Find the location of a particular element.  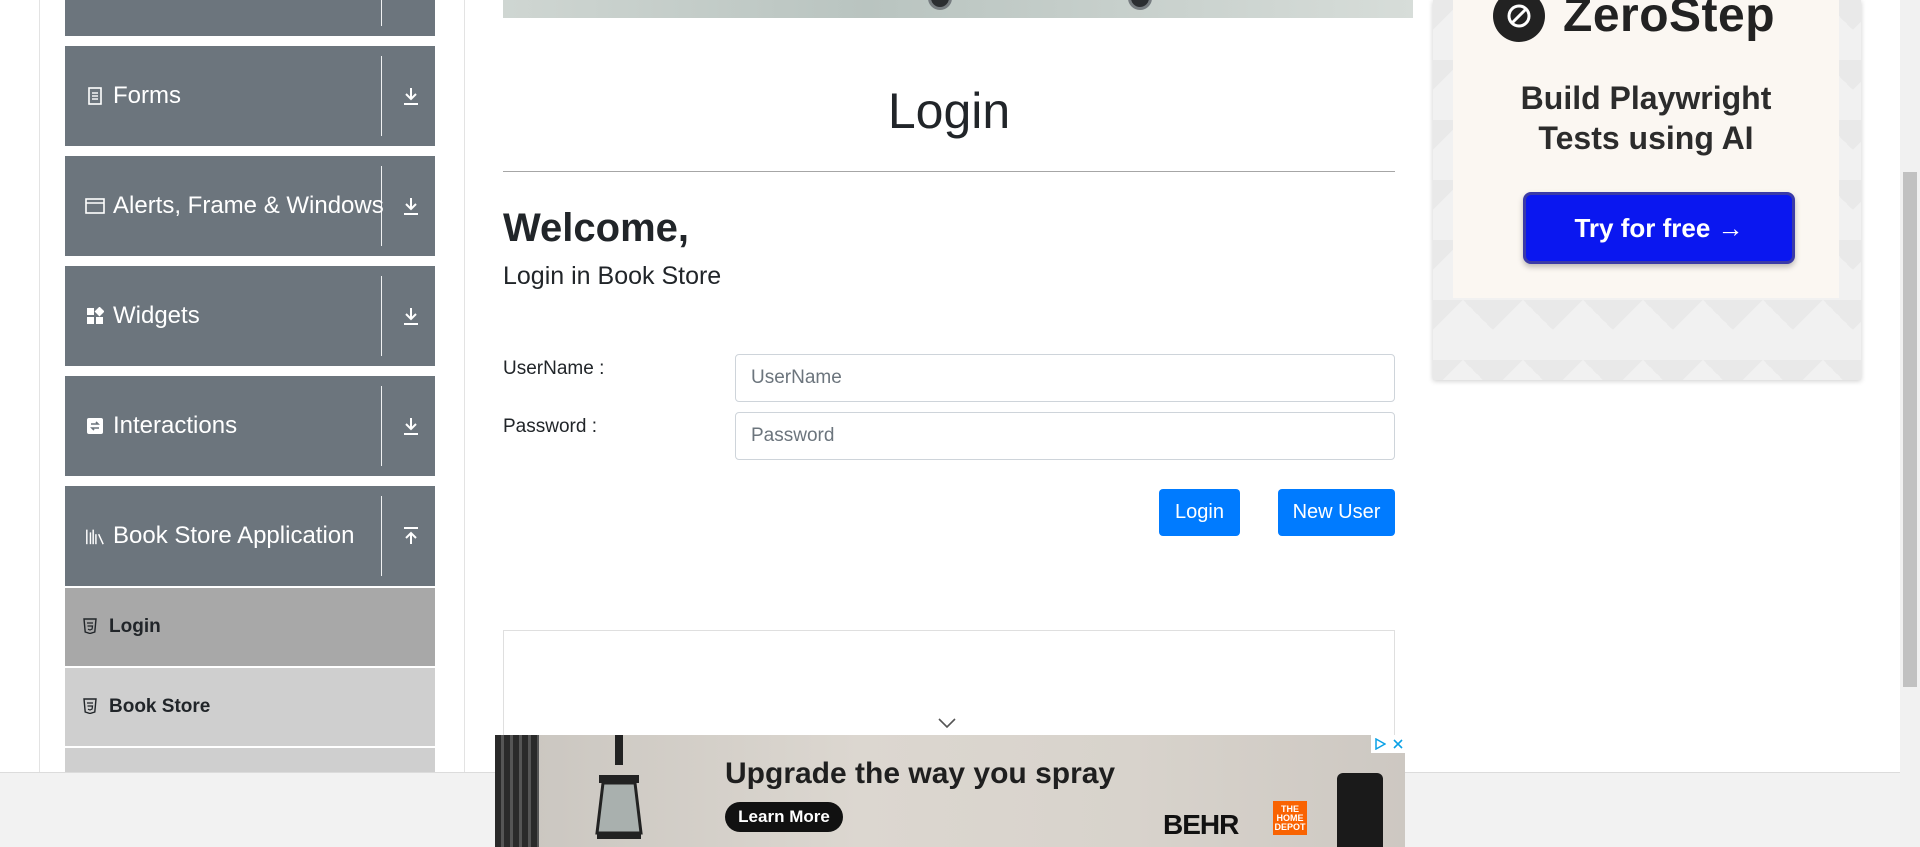

behr-logo: BEHR is located at coordinates (1201, 824).